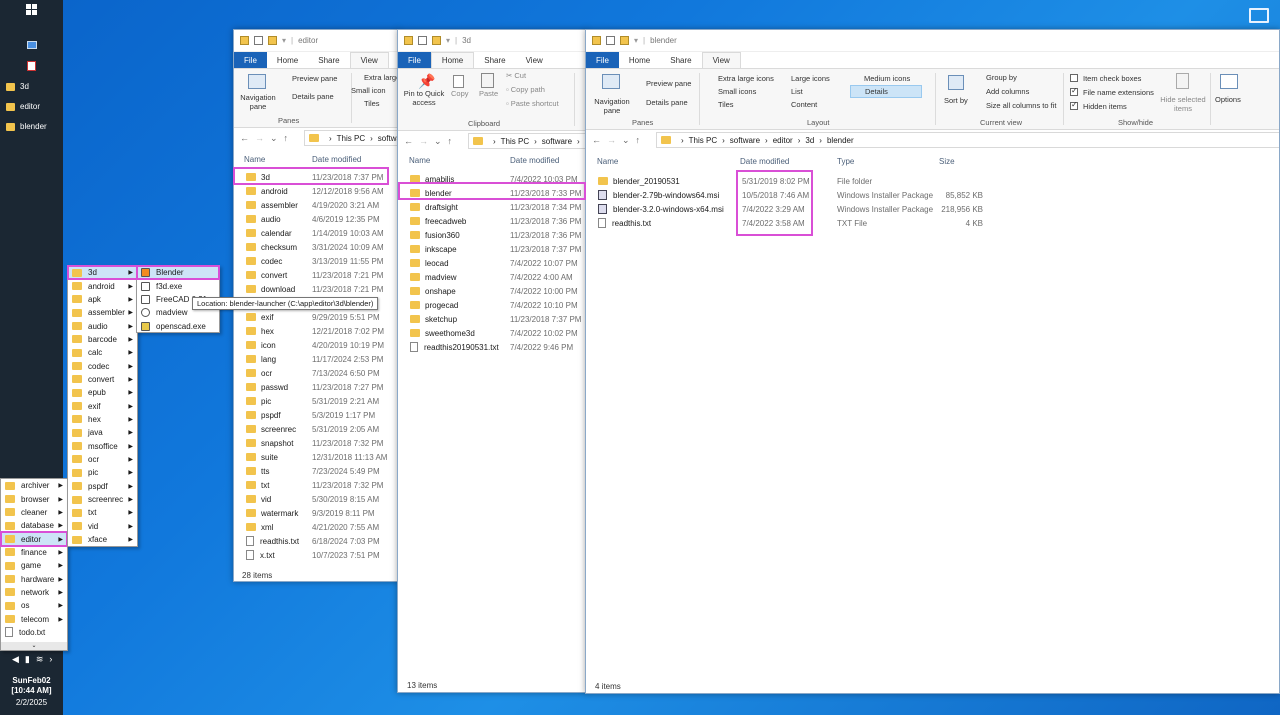  I want to click on add-columns-button: Add columns, so click(1007, 91).